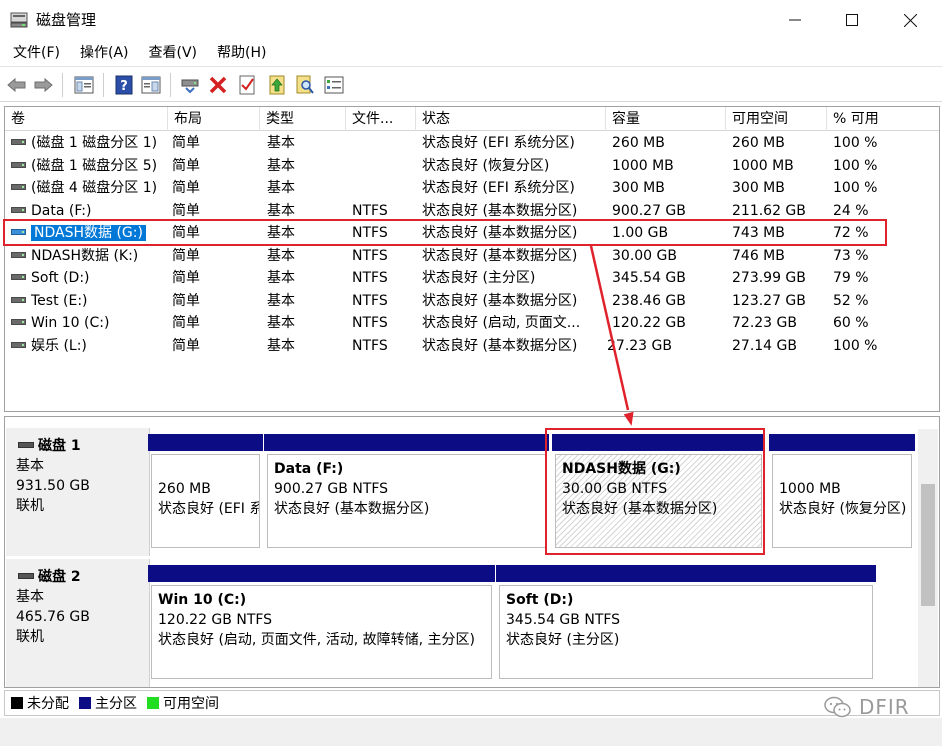 This screenshot has width=942, height=746. What do you see at coordinates (764, 345) in the screenshot?
I see `volume-free-space: 27.14 GB` at bounding box center [764, 345].